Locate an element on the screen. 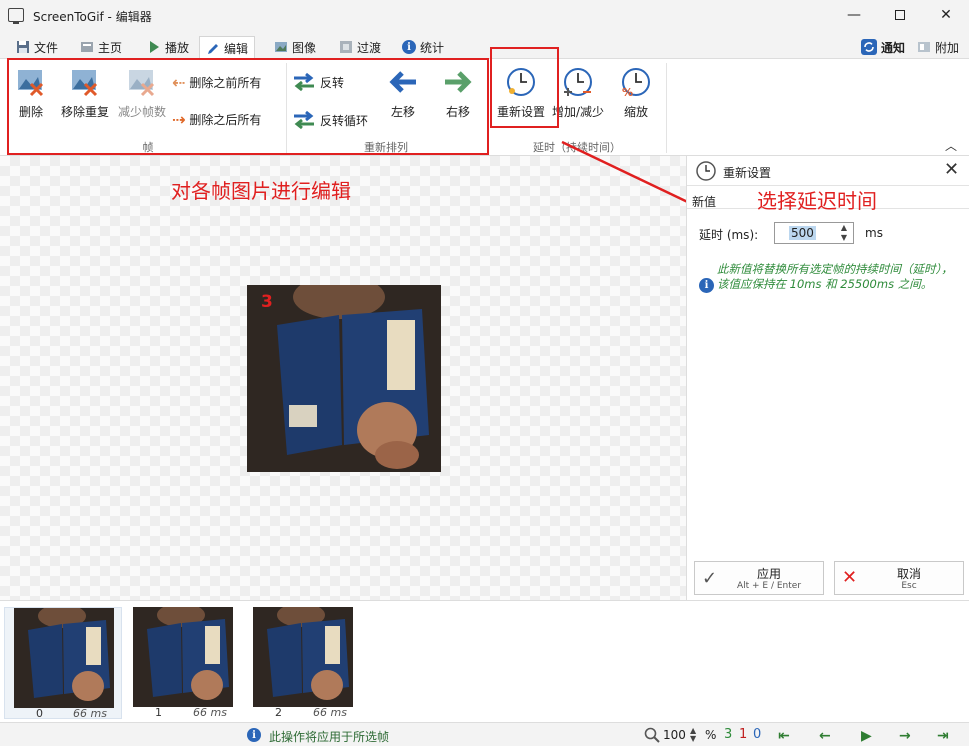 Image resolution: width=969 pixels, height=746 pixels. tab-play: 播放 is located at coordinates (168, 47).